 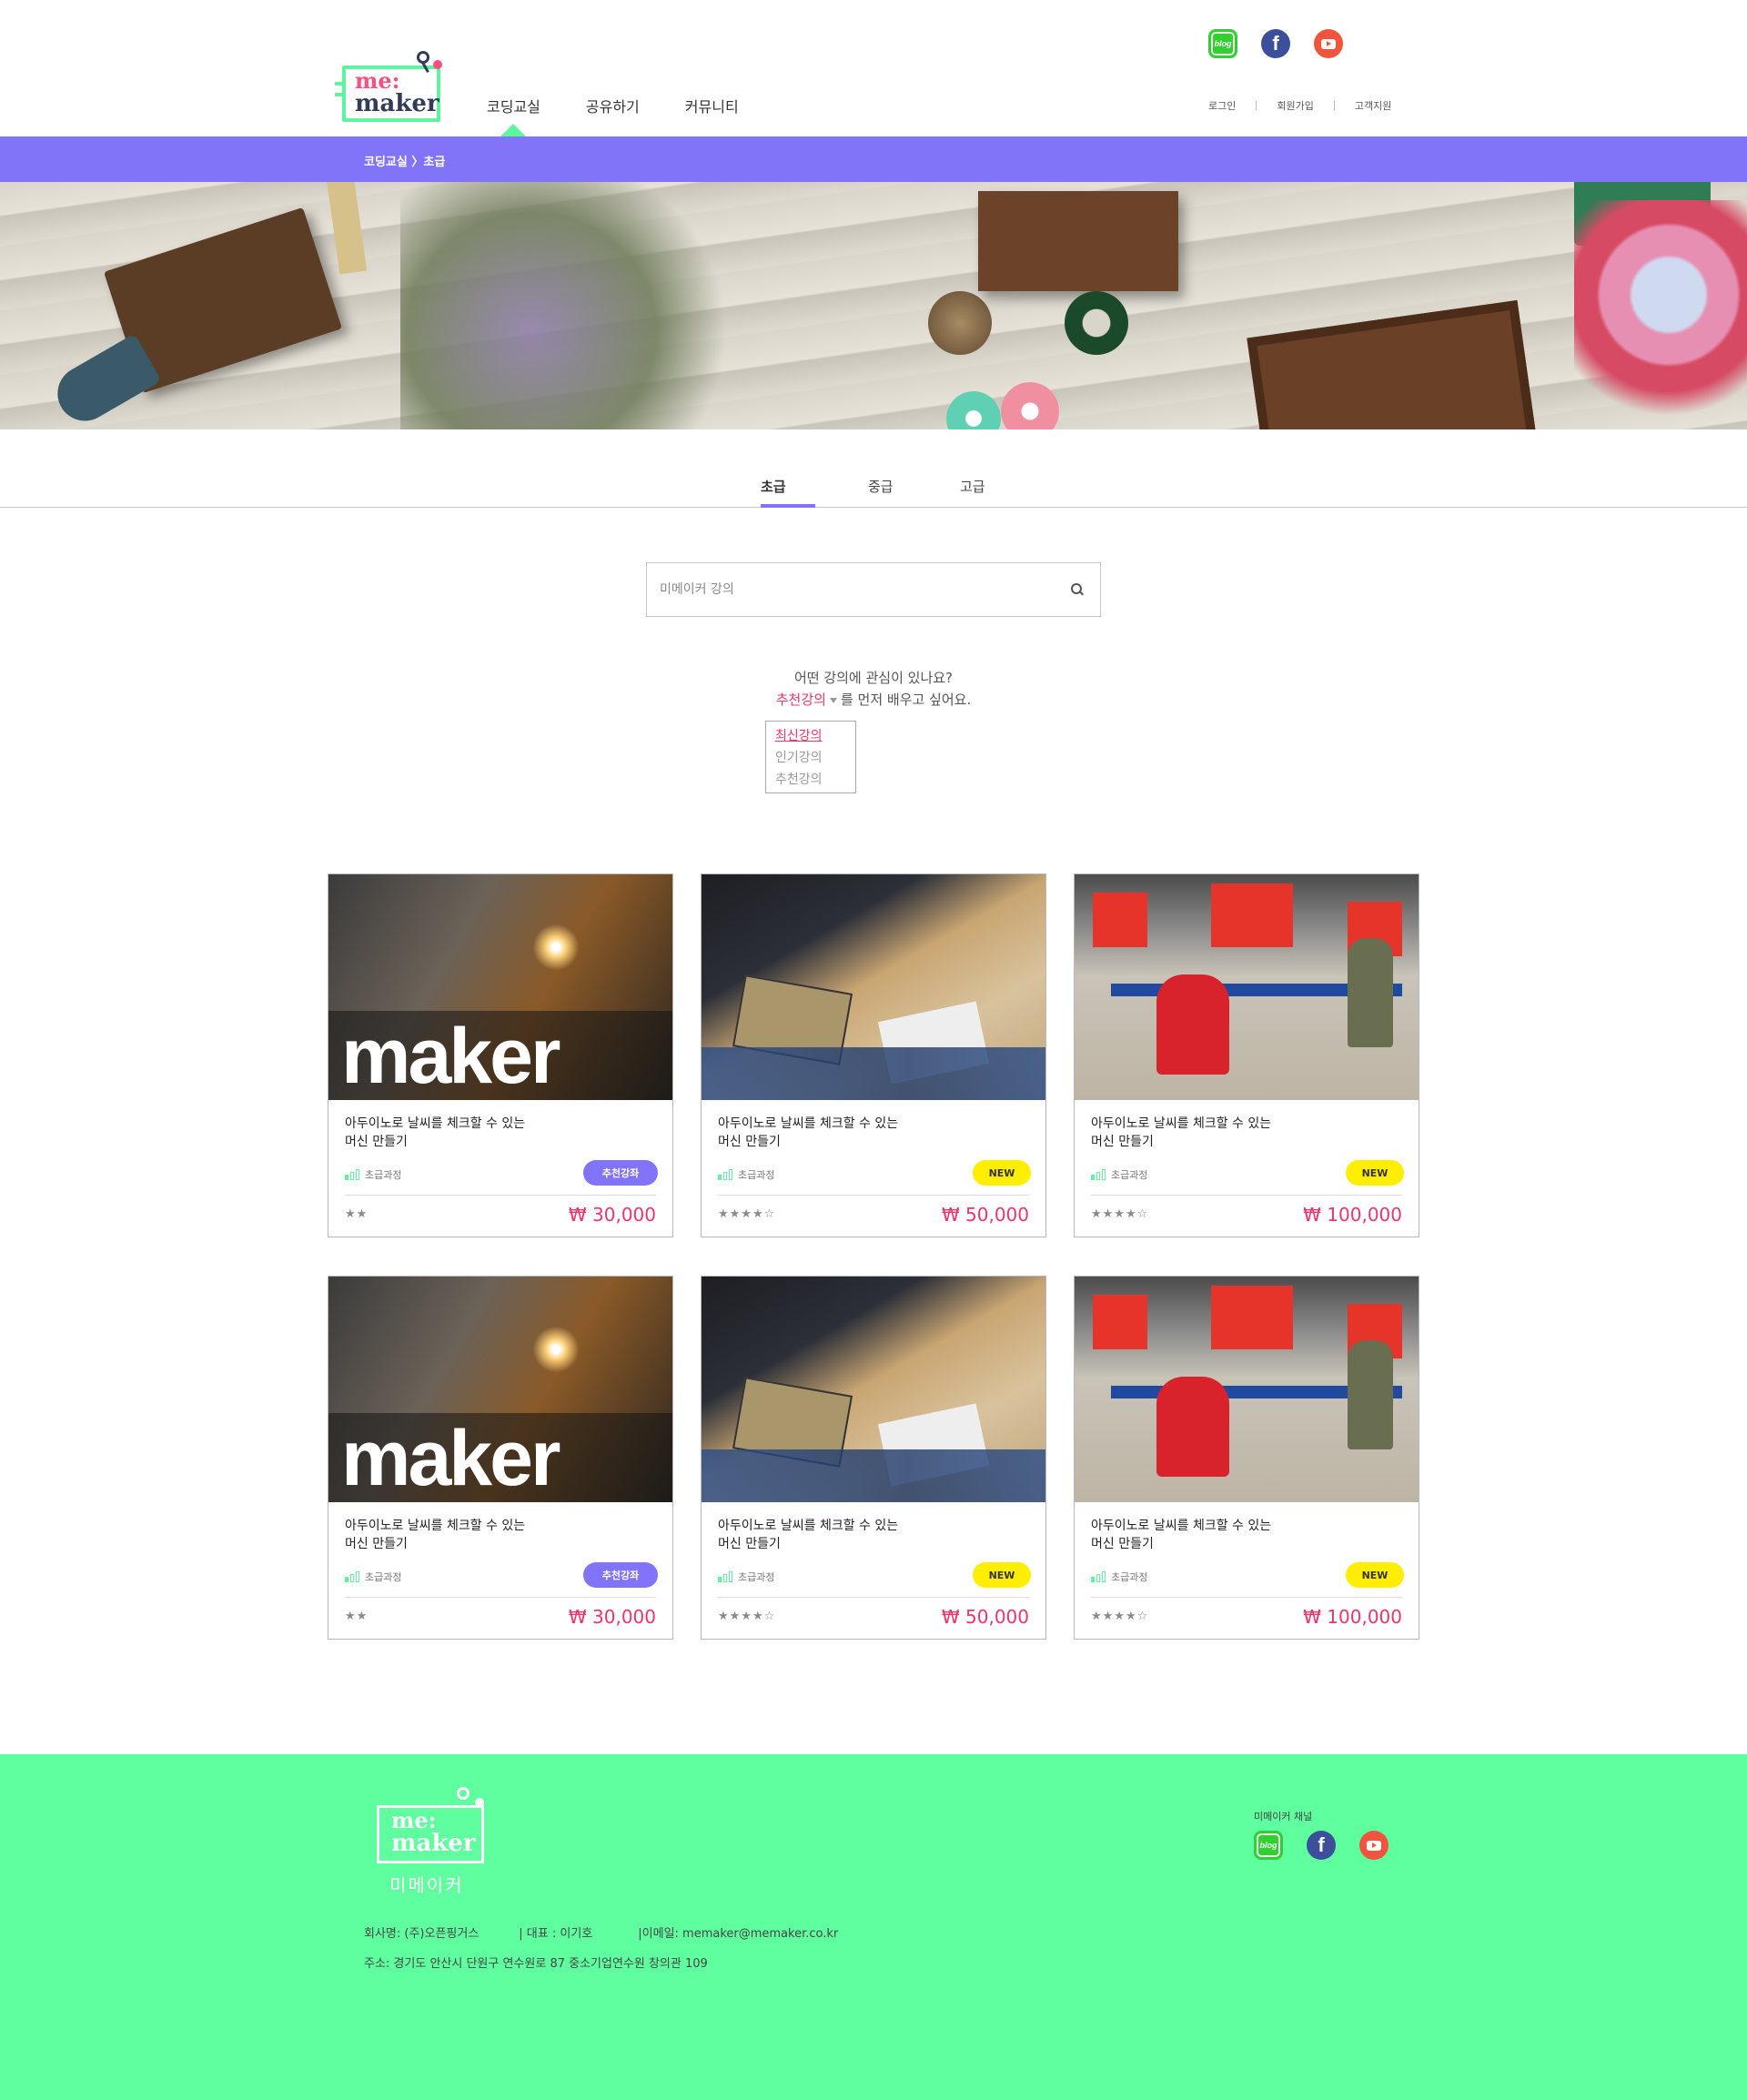 What do you see at coordinates (874, 678) in the screenshot?
I see `interest-question: 어떤 강의에 관심이 있나요?` at bounding box center [874, 678].